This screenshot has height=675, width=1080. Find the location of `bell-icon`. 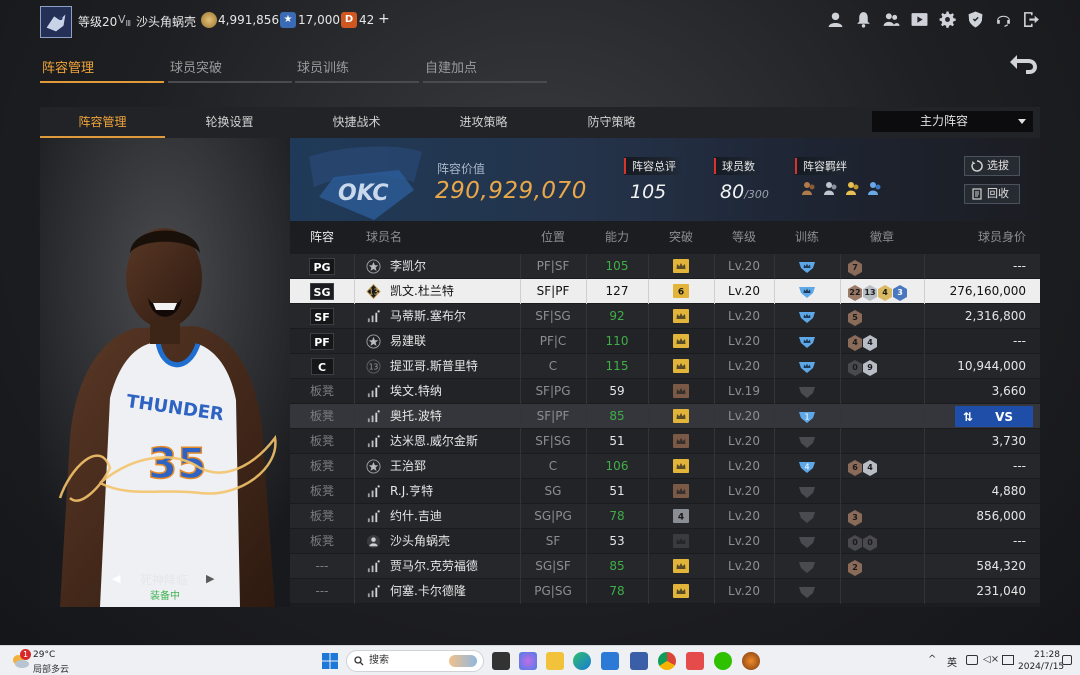

bell-icon is located at coordinates (863, 19).